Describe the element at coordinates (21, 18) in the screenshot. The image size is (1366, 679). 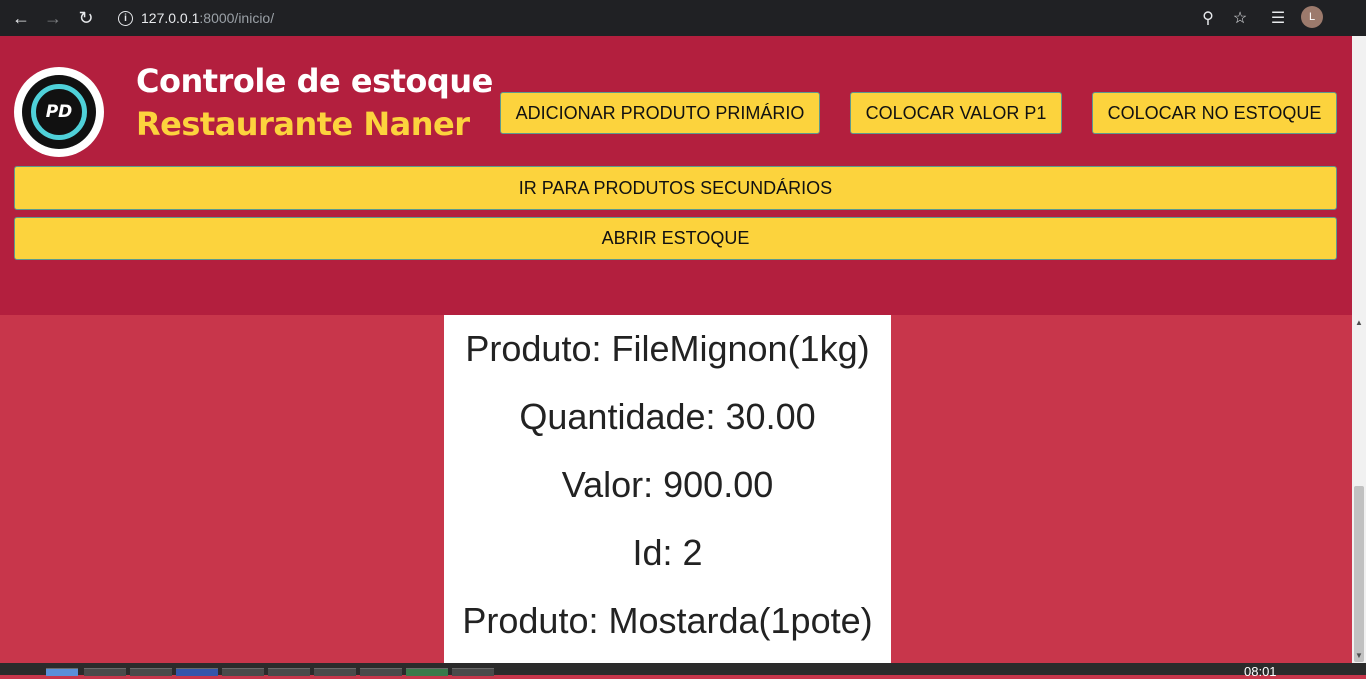
I see `back-arrow-icon: ←` at that location.